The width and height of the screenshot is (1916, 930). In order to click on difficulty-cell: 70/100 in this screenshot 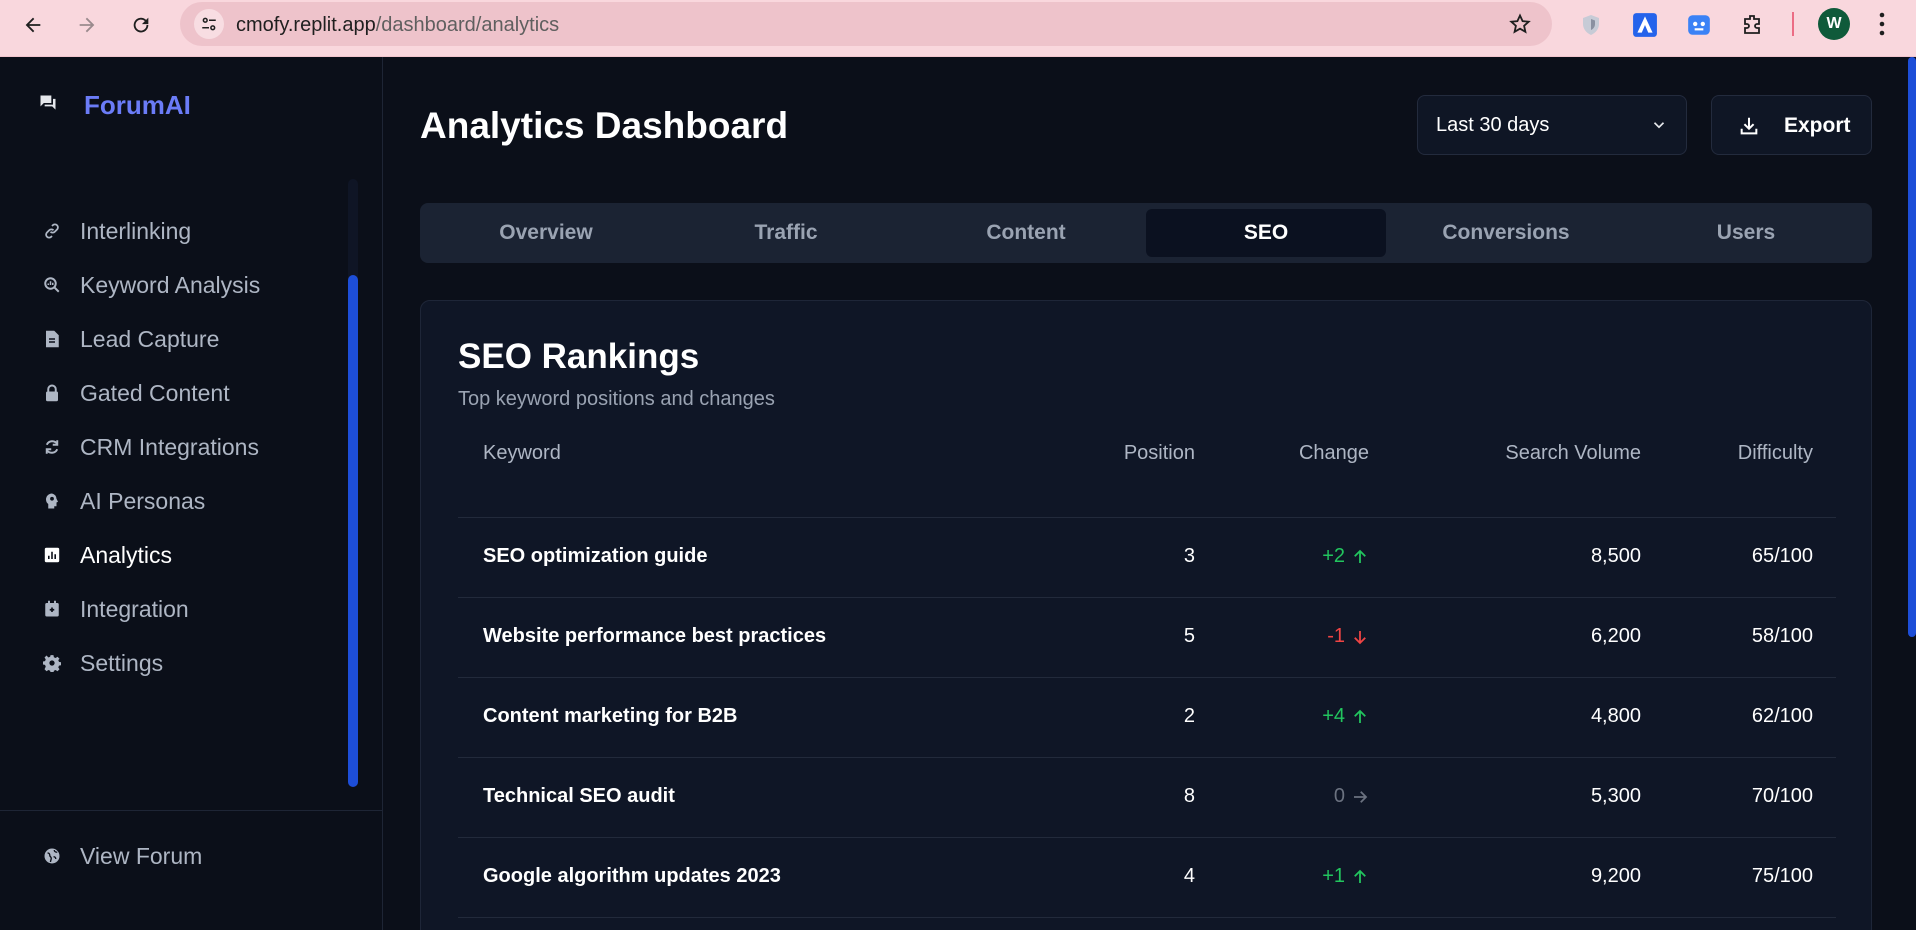, I will do `click(1782, 796)`.